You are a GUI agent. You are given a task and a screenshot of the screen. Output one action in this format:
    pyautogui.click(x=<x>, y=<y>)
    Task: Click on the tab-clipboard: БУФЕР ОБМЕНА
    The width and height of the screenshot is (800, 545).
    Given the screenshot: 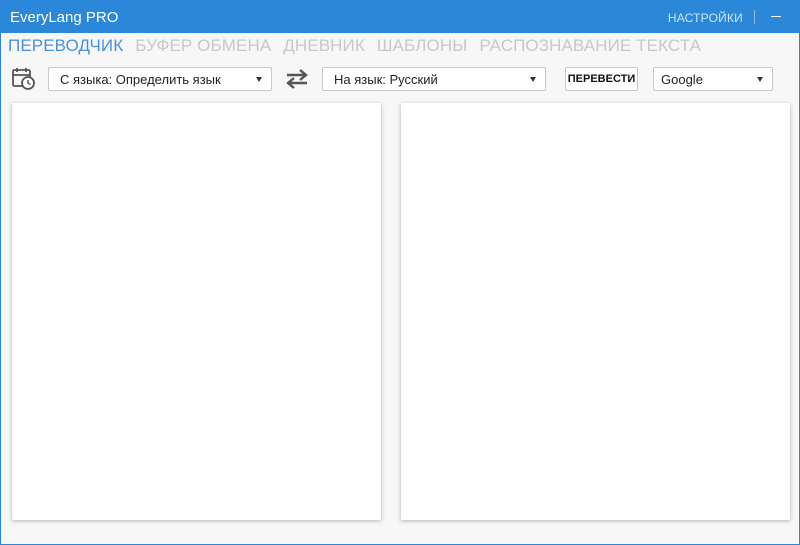 What is the action you would take?
    pyautogui.click(x=203, y=47)
    